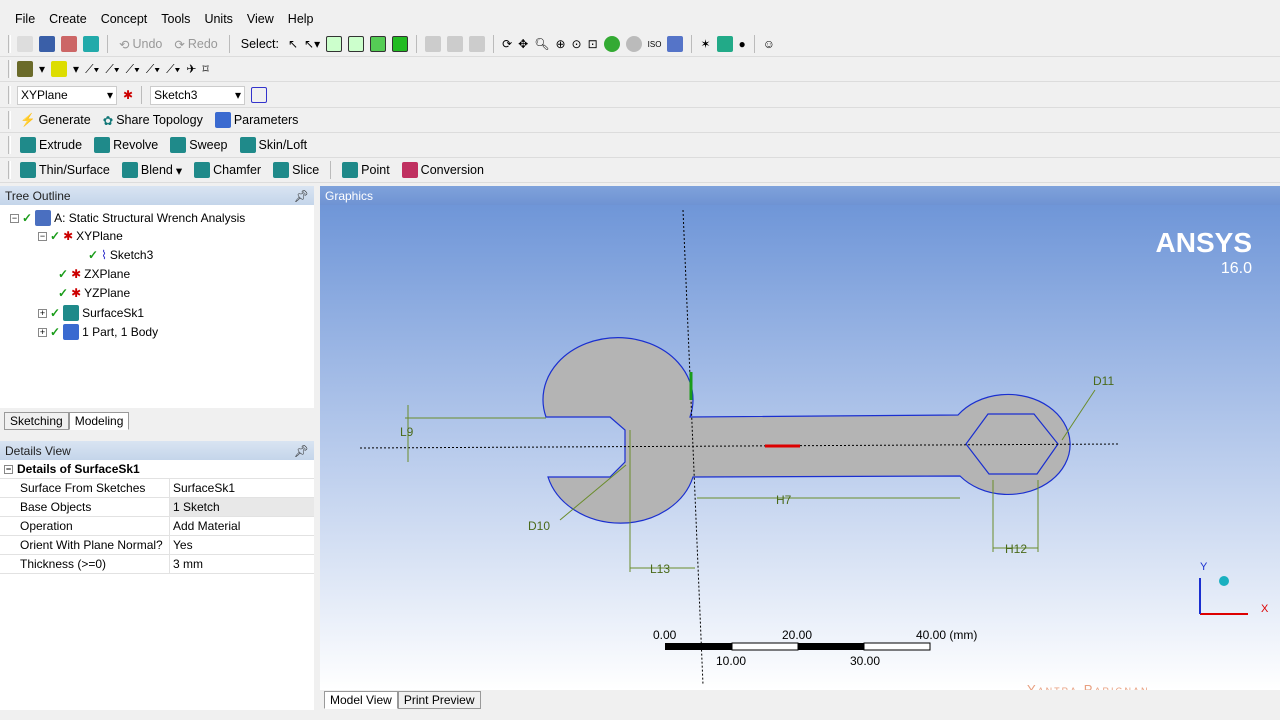  I want to click on thin-surface-button: Thin/Surface, so click(65, 170).